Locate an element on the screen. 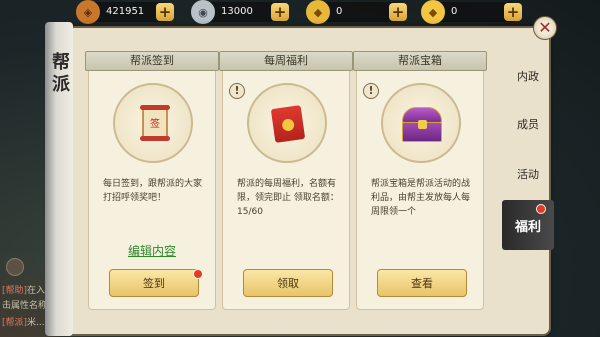 The width and height of the screenshot is (600, 337). claim-button: 领取 is located at coordinates (288, 283).